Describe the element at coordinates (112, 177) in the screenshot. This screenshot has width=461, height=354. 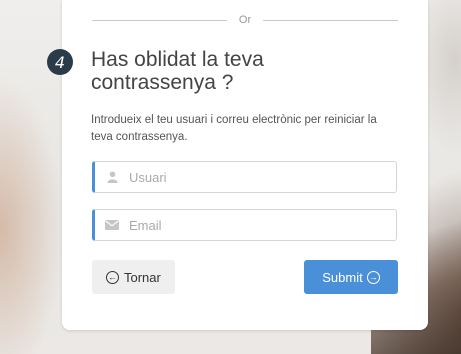
I see `user-icon` at that location.